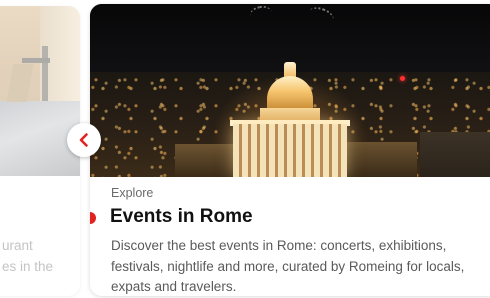 Image resolution: width=490 pixels, height=298 pixels. What do you see at coordinates (17, 245) in the screenshot?
I see `previous-card-text-line-1: urant` at bounding box center [17, 245].